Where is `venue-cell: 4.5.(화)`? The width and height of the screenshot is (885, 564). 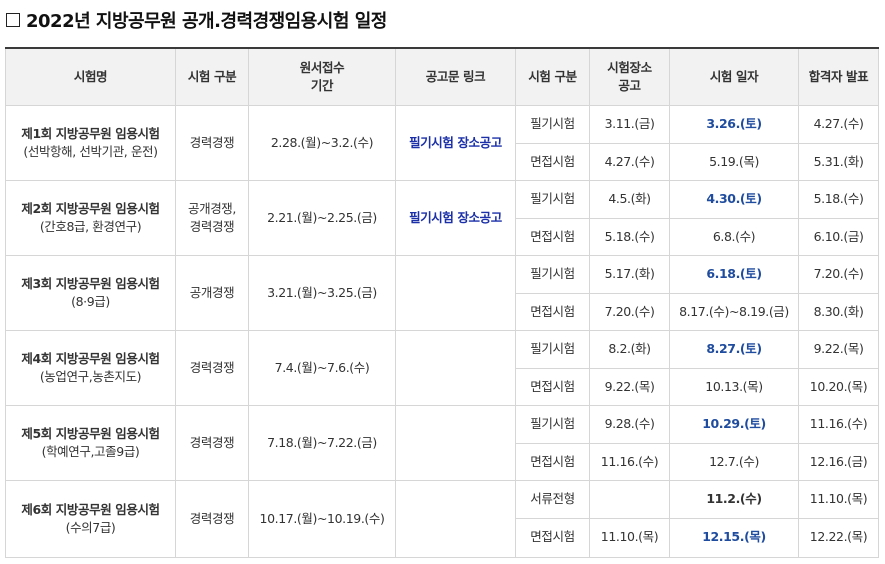 venue-cell: 4.5.(화) is located at coordinates (629, 199).